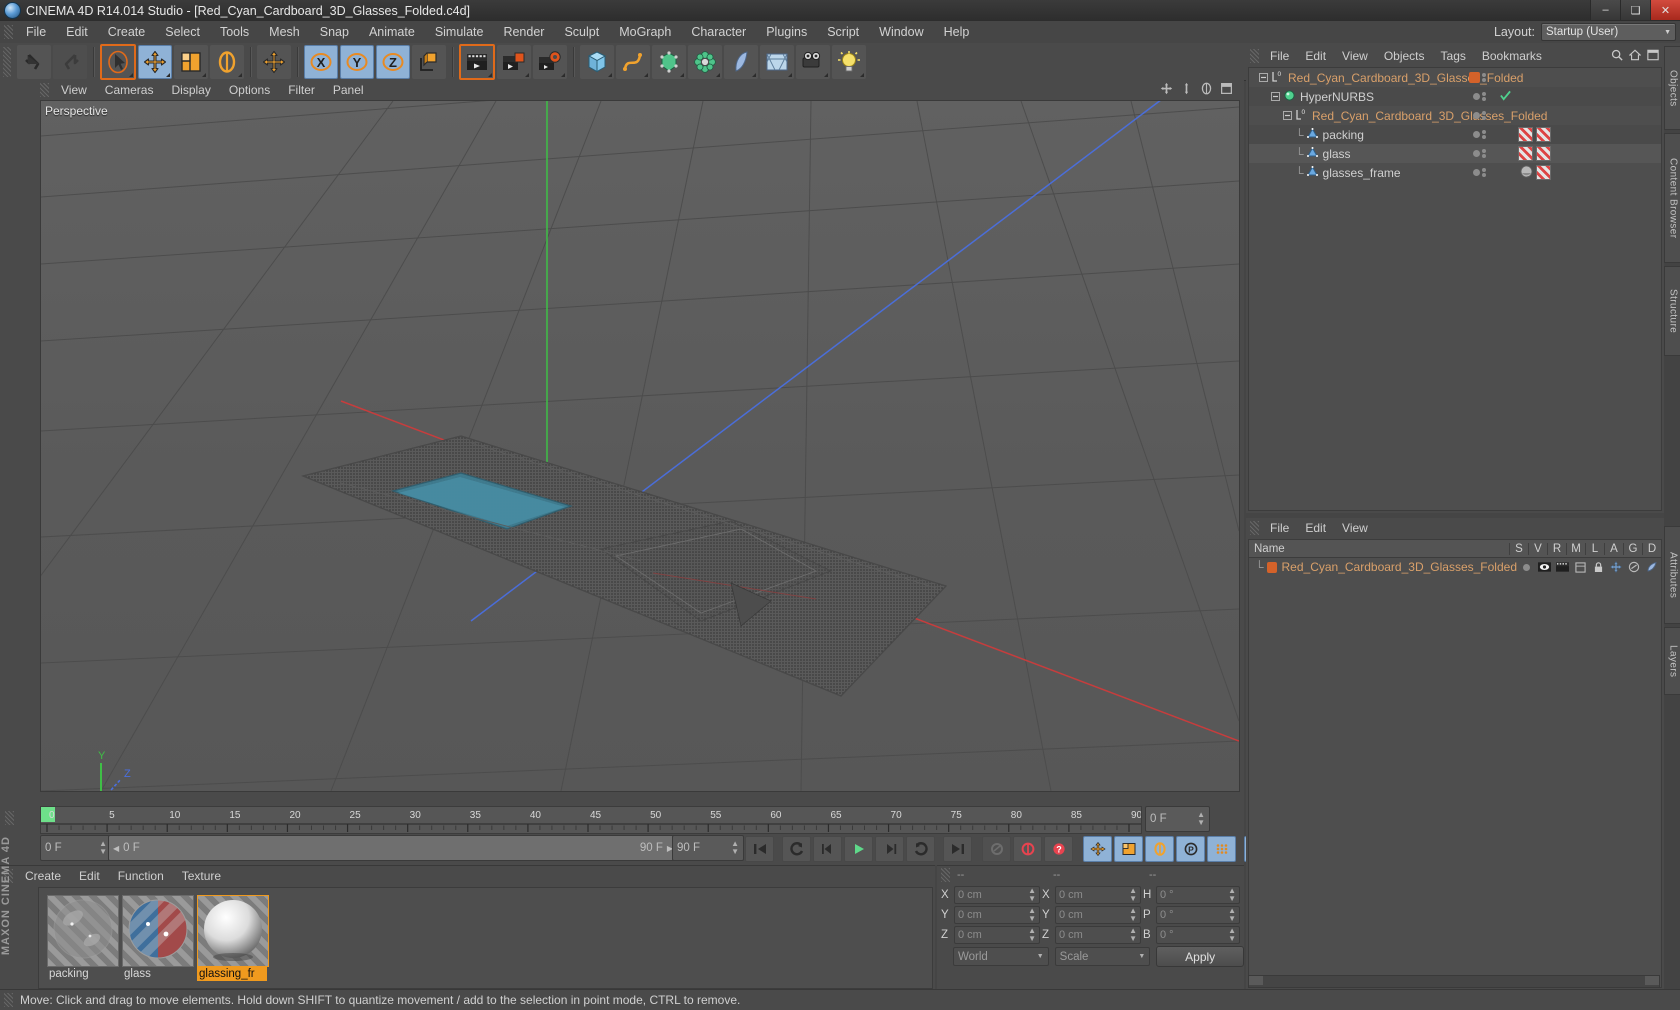 The height and width of the screenshot is (1010, 1680). I want to click on position-x-field: 0 cm ▲ ▼, so click(997, 894).